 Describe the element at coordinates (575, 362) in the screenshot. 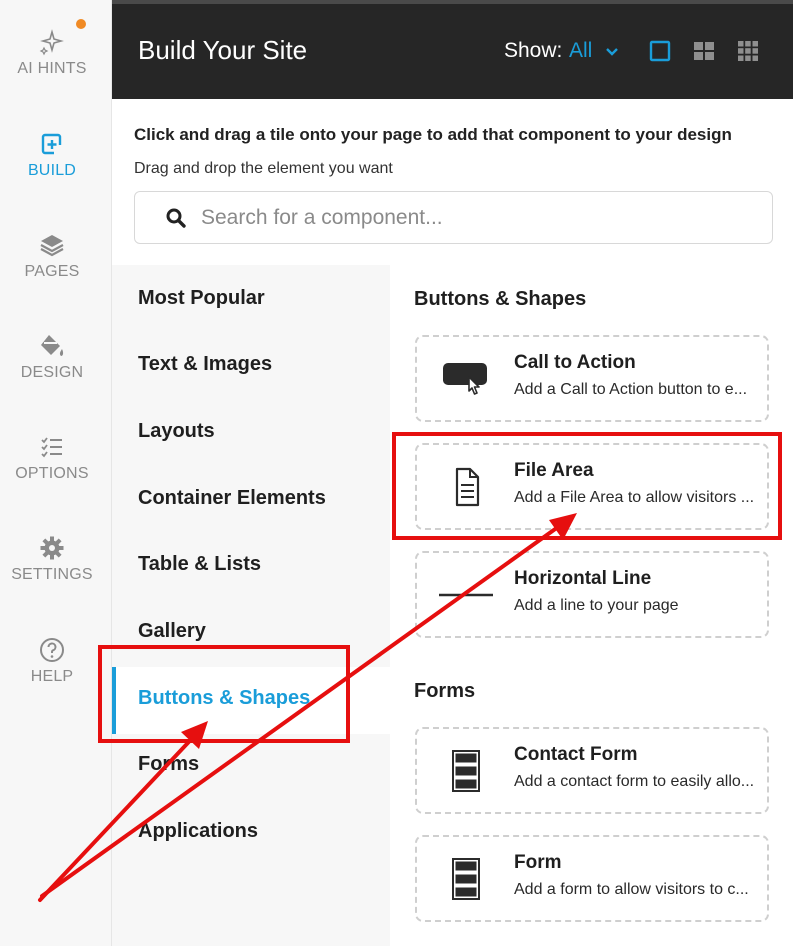

I see `component-title: Call to Action` at that location.